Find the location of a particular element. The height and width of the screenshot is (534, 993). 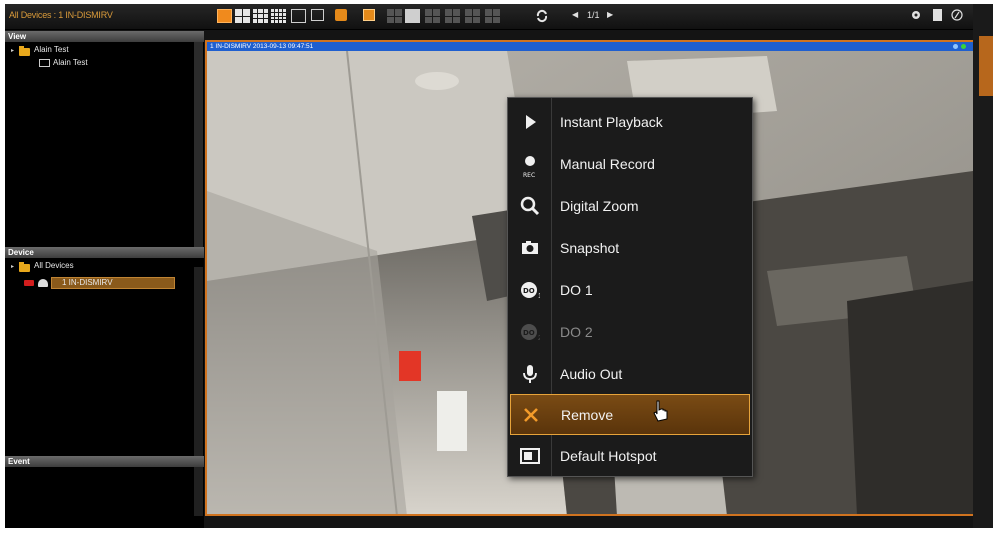

status-dot-green-icon is located at coordinates (963, 46).